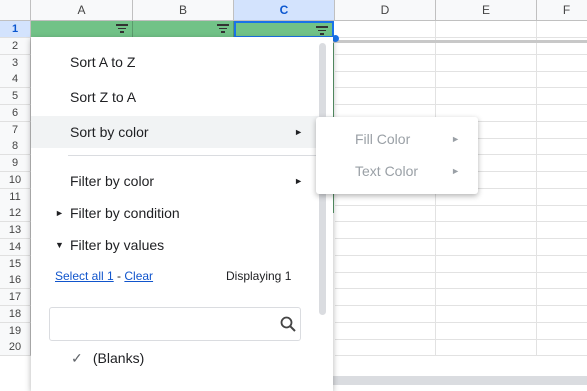 The image size is (587, 391). Describe the element at coordinates (15, 197) in the screenshot. I see `row-header: 11` at that location.